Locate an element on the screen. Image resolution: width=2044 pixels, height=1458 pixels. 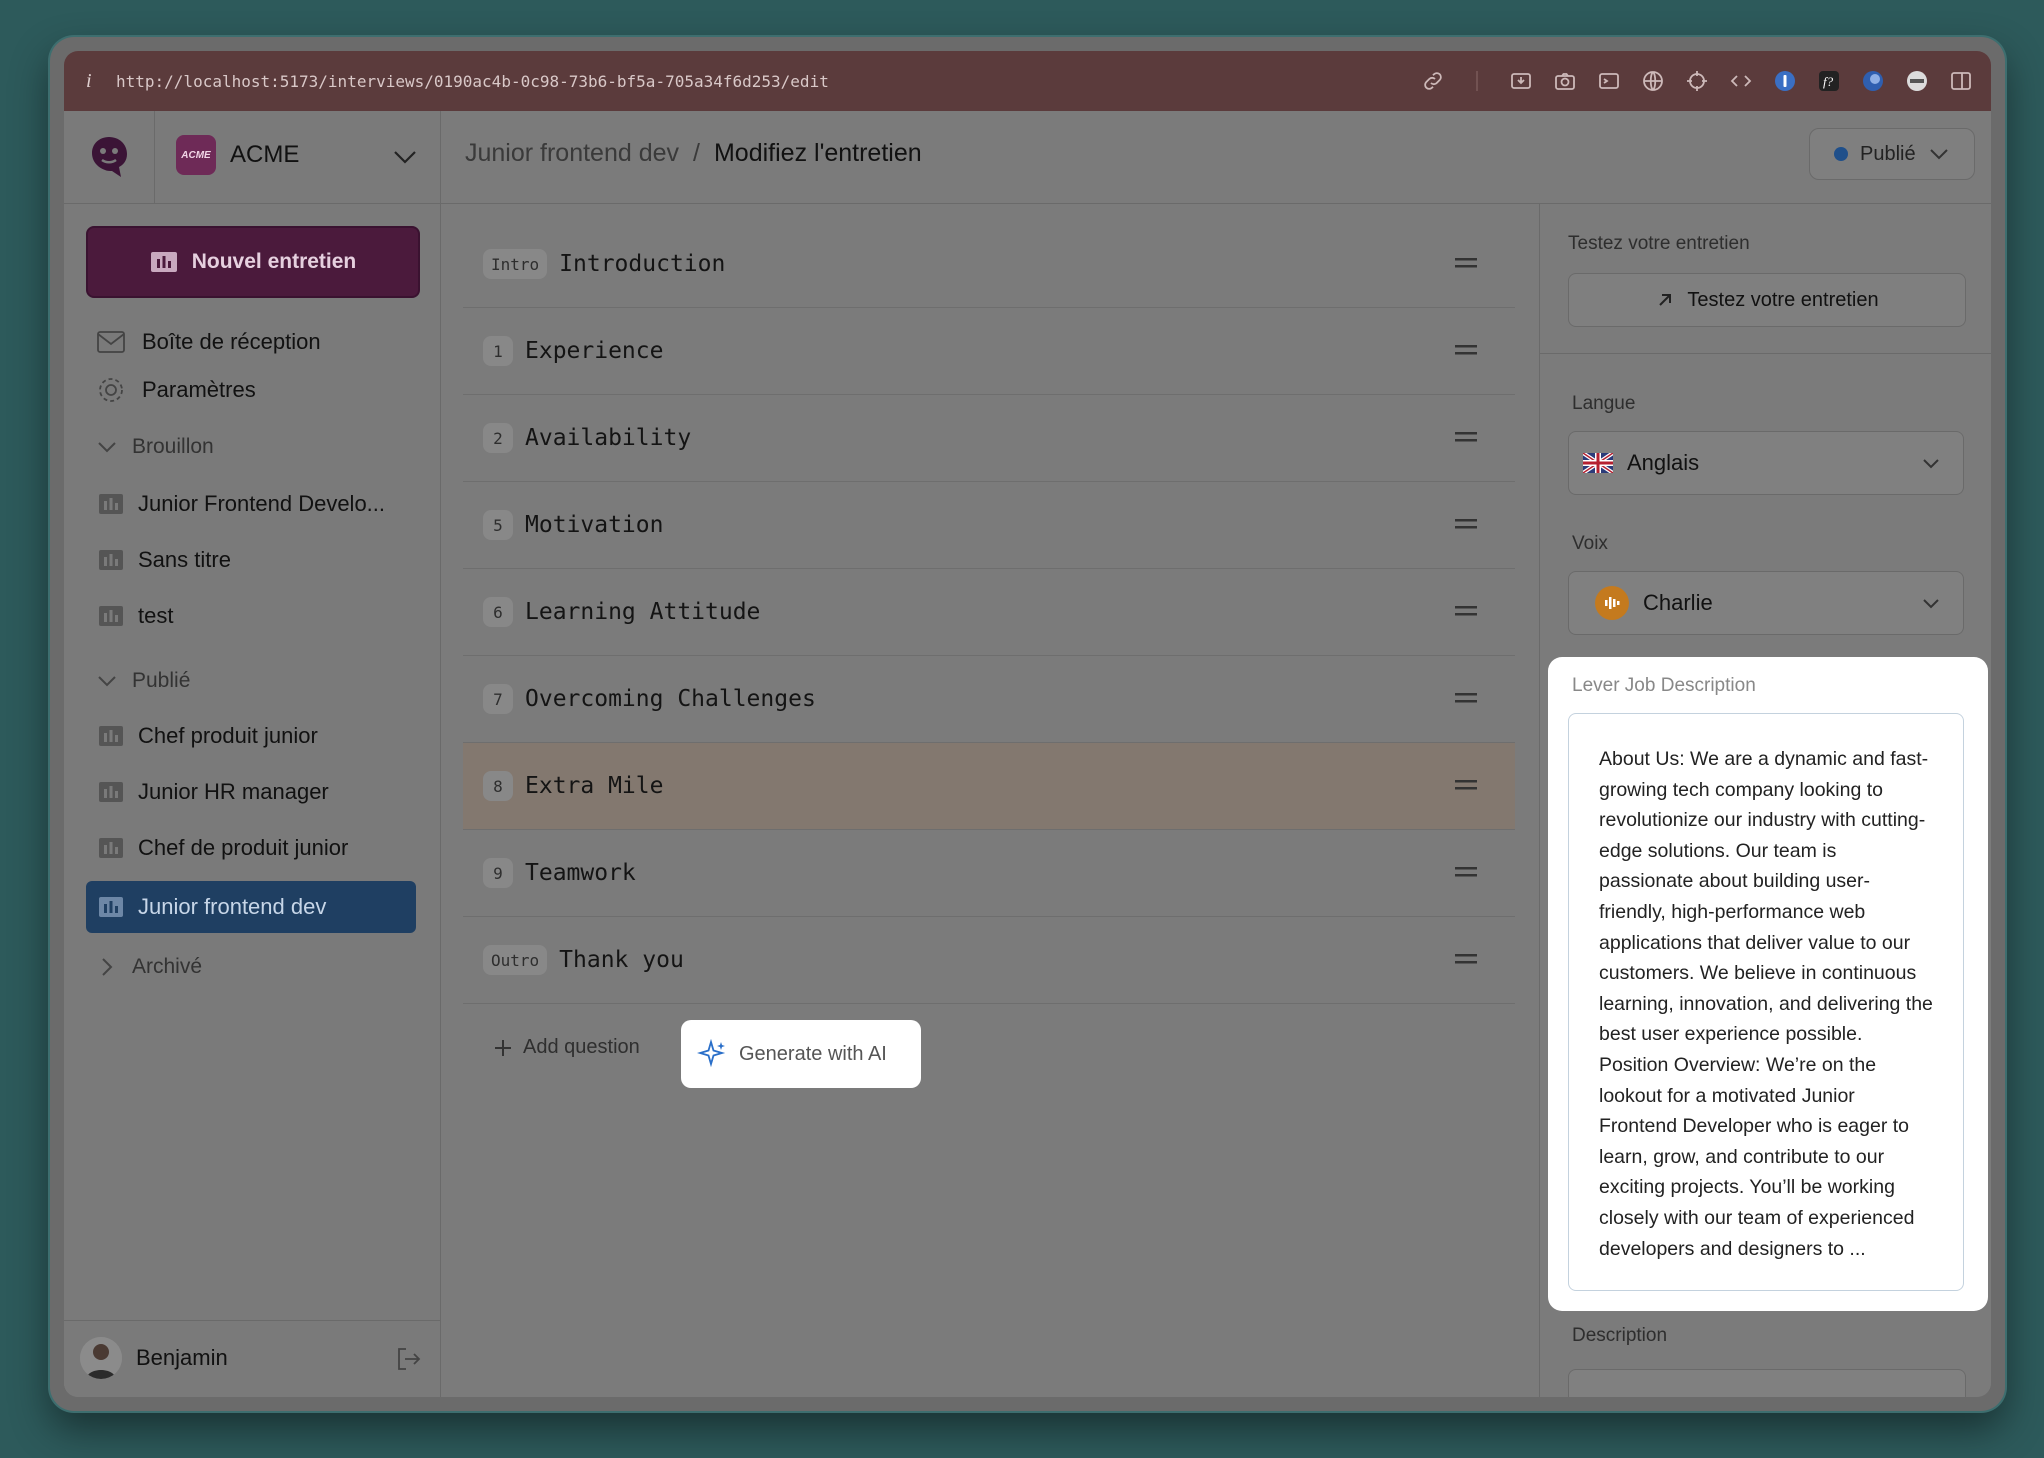
question-row: Outro Thank you is located at coordinates (989, 960).